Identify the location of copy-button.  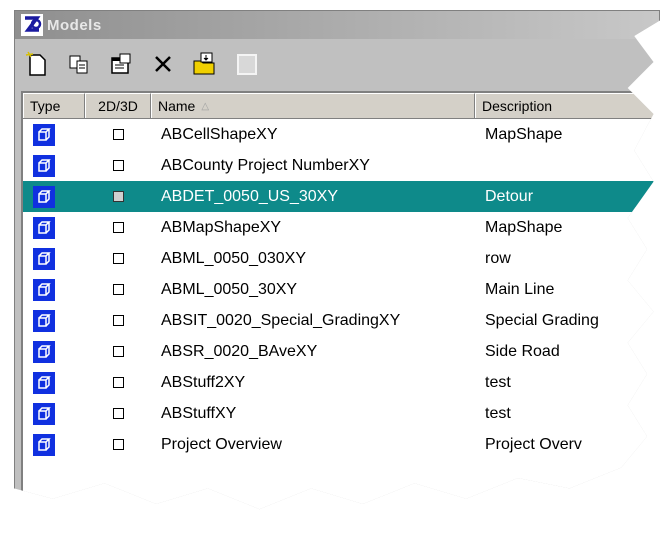
(79, 64).